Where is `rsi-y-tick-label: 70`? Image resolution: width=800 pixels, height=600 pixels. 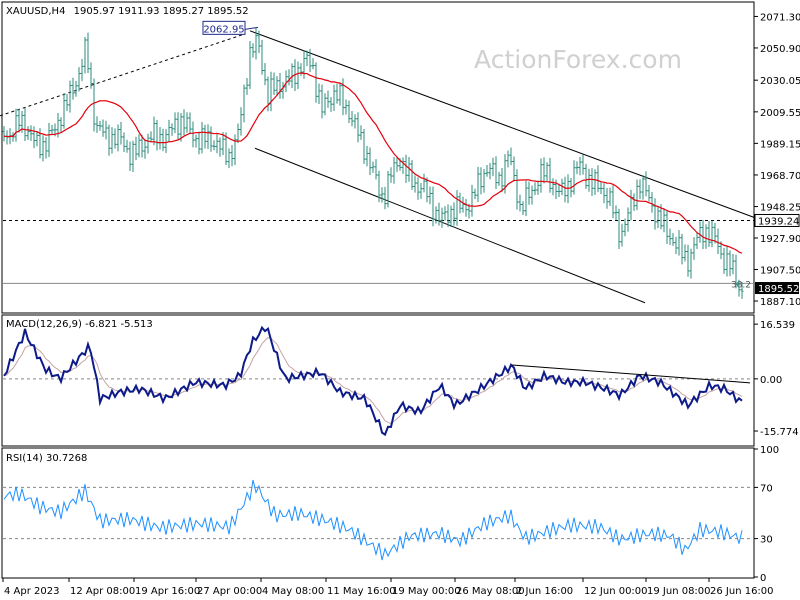
rsi-y-tick-label: 70 is located at coordinates (766, 488).